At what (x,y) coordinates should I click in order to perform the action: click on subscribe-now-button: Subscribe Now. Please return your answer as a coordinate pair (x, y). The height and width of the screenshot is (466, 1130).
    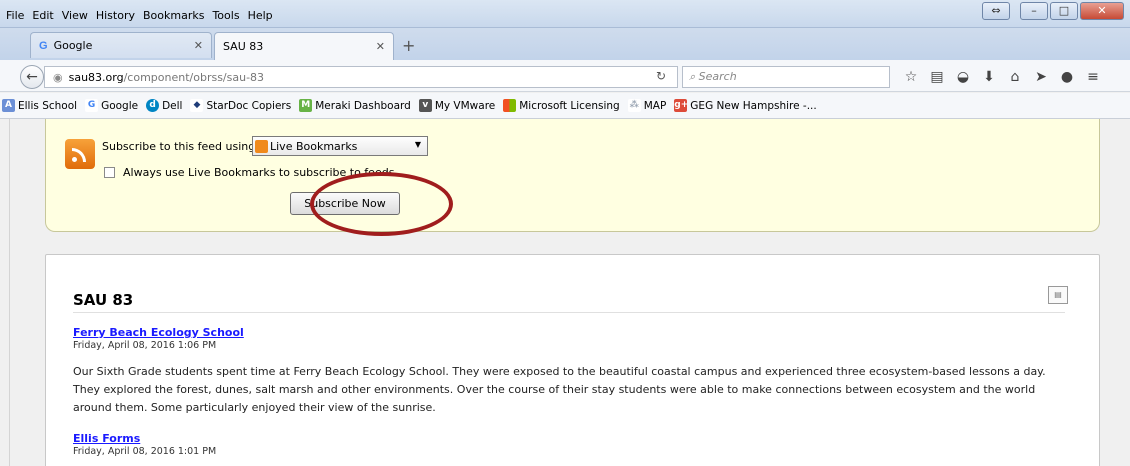
    Looking at the image, I should click on (345, 203).